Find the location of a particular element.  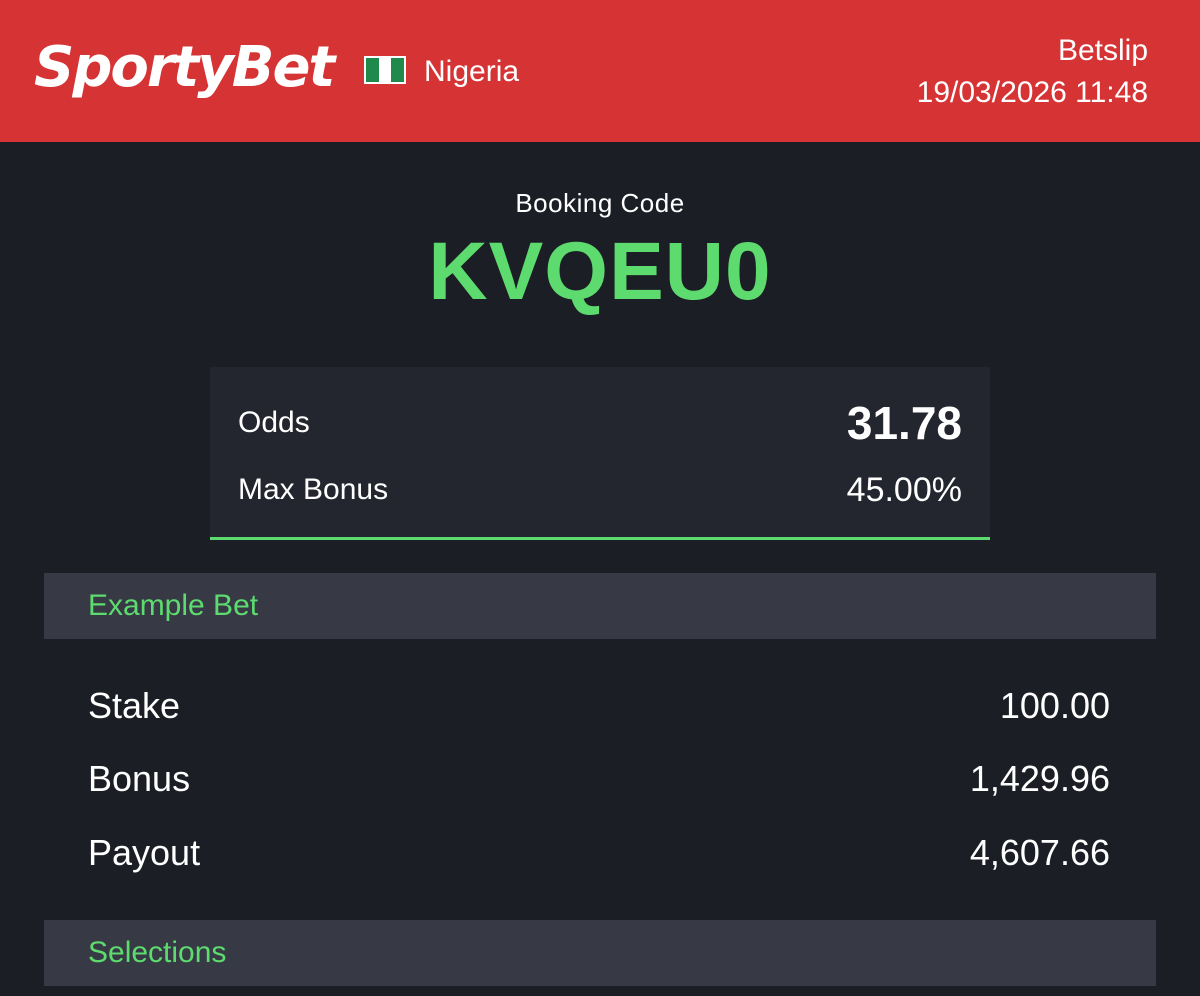

country-label: Nigeria is located at coordinates (472, 71).